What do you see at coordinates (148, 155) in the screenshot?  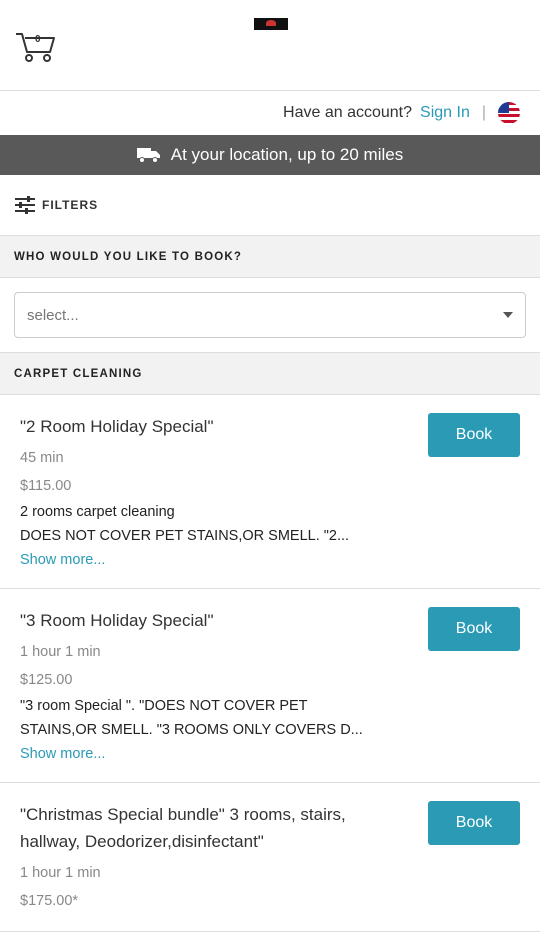 I see `truck-icon` at bounding box center [148, 155].